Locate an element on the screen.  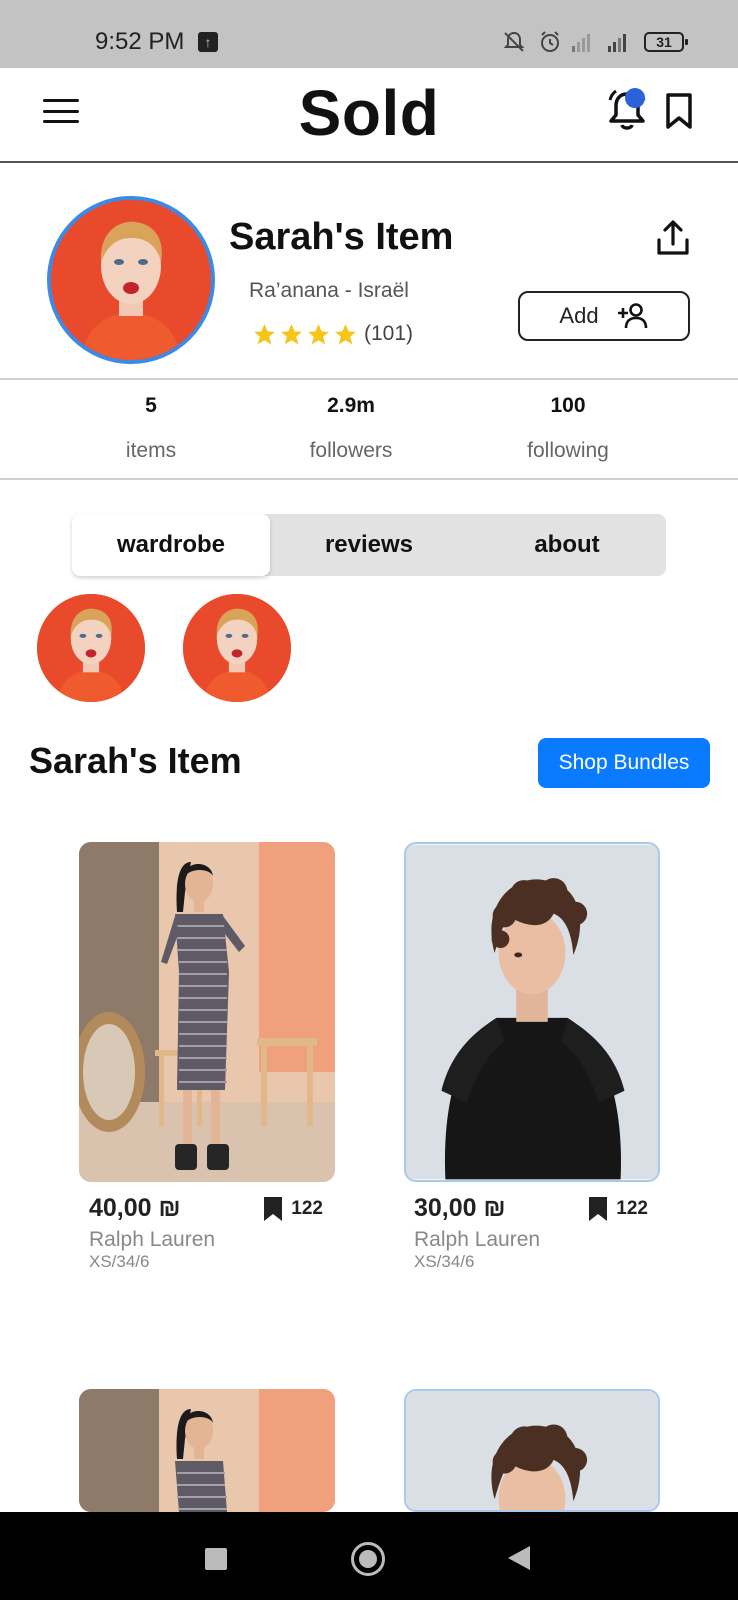
system-nav-bar is located at coordinates (369, 1556).